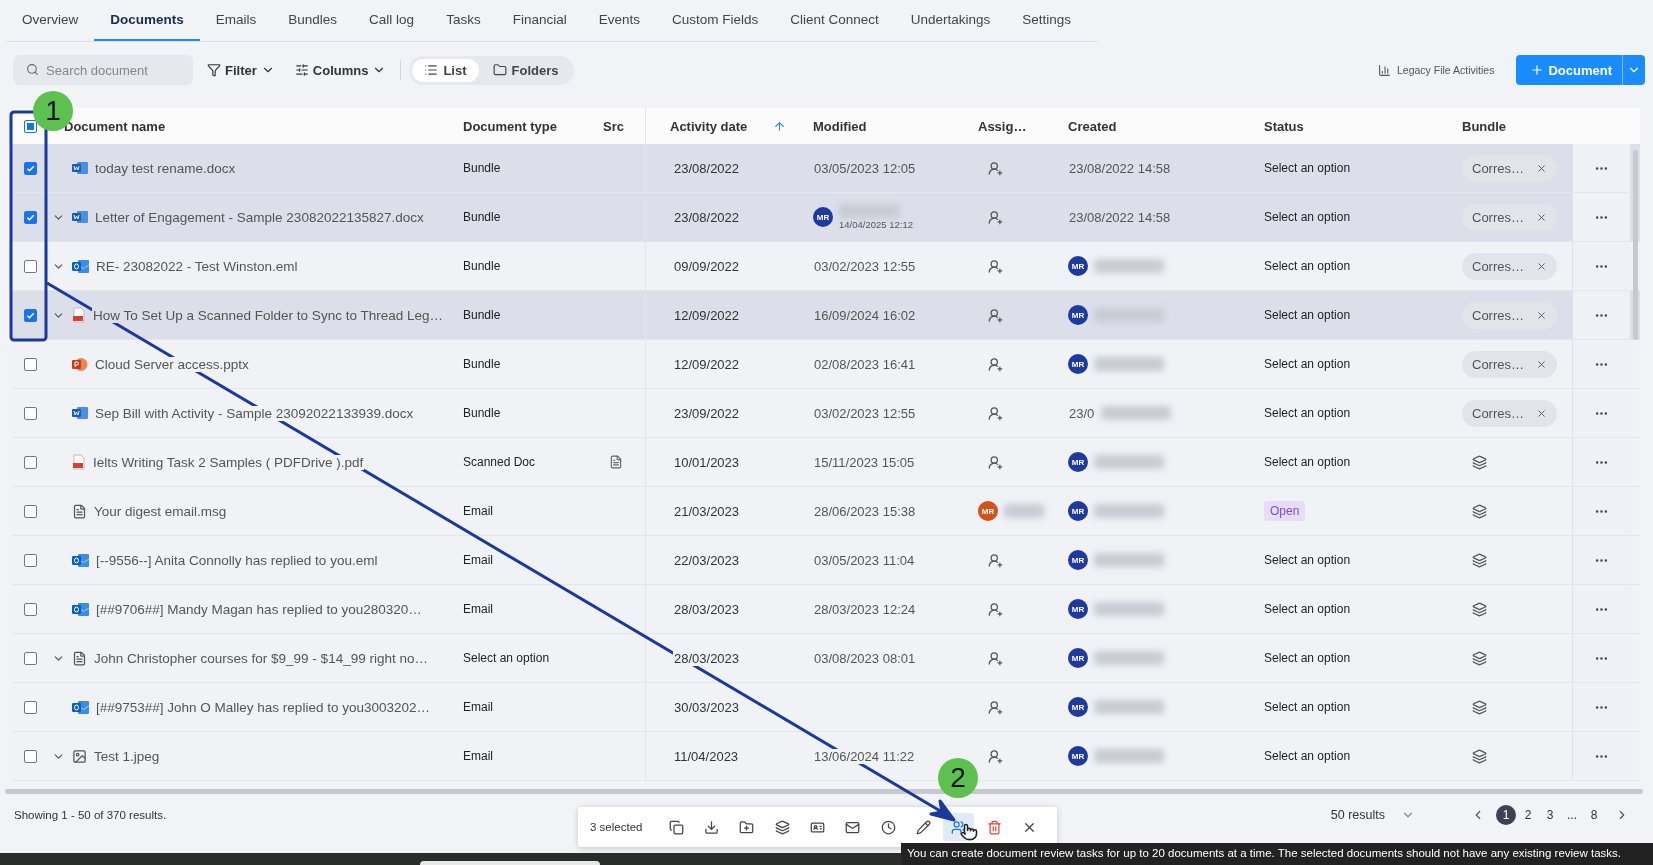 The image size is (1653, 865). What do you see at coordinates (715, 20) in the screenshot?
I see `tab: Custom Fields` at bounding box center [715, 20].